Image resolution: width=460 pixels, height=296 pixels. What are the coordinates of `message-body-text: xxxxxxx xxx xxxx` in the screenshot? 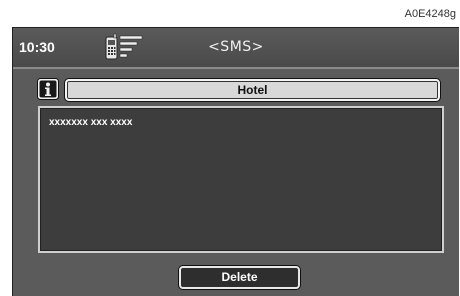 It's located at (91, 122).